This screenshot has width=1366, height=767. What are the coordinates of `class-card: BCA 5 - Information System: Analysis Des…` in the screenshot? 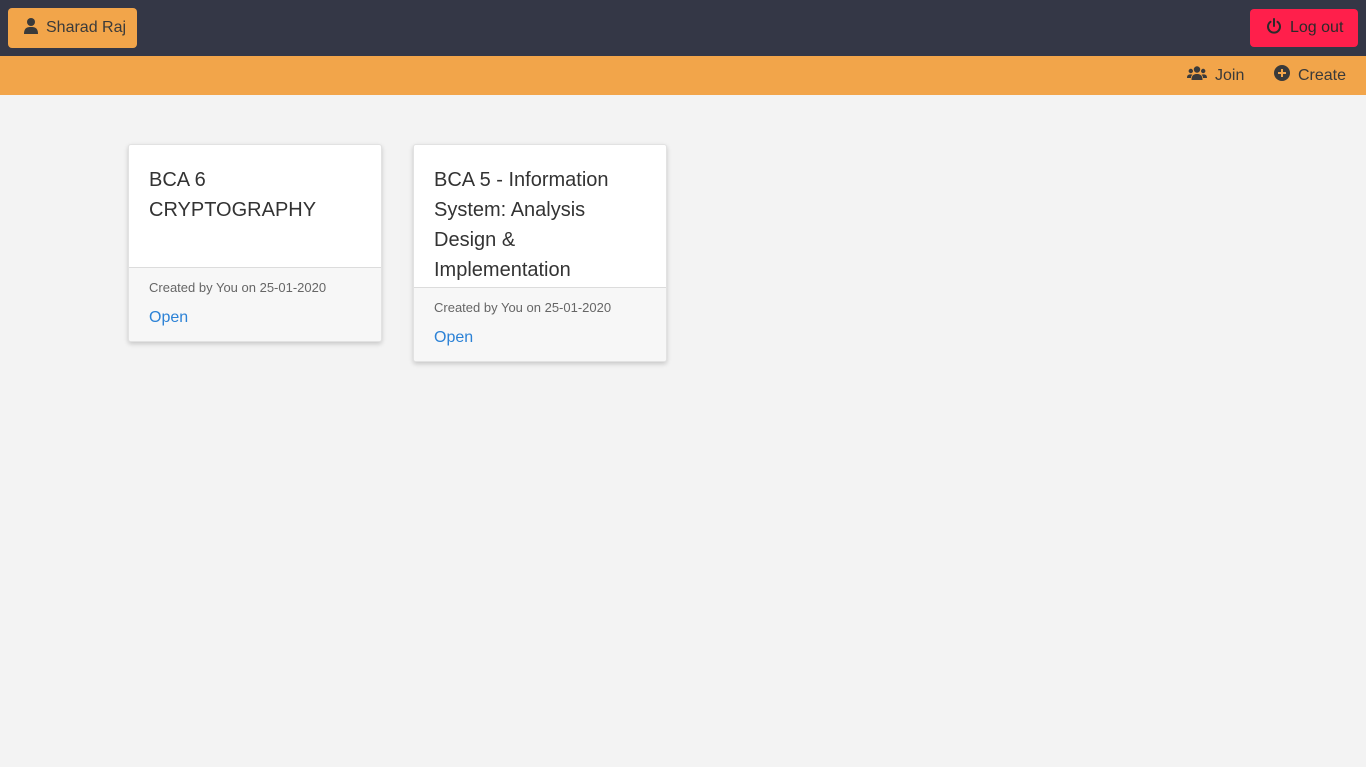 It's located at (540, 253).